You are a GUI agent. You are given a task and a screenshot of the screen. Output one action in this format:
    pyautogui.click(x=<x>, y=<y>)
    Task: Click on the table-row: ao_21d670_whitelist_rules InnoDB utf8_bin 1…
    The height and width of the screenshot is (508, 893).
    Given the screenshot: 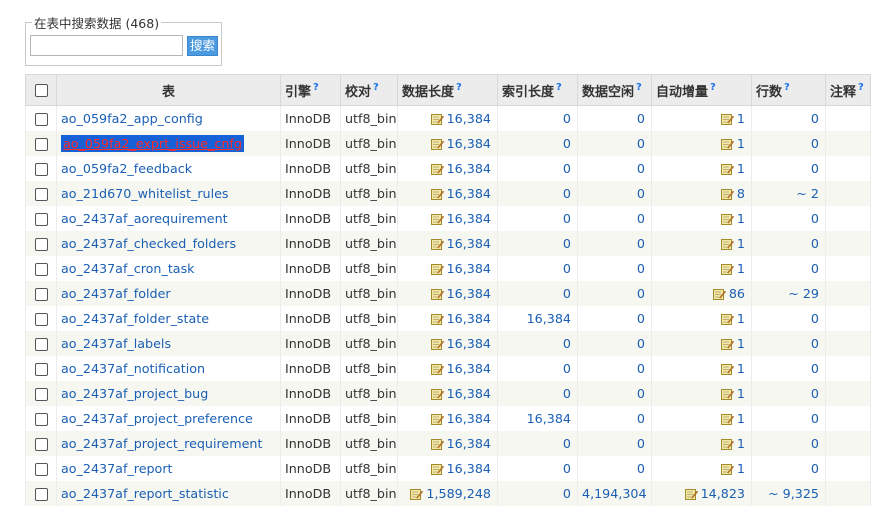 What is the action you would take?
    pyautogui.click(x=448, y=193)
    